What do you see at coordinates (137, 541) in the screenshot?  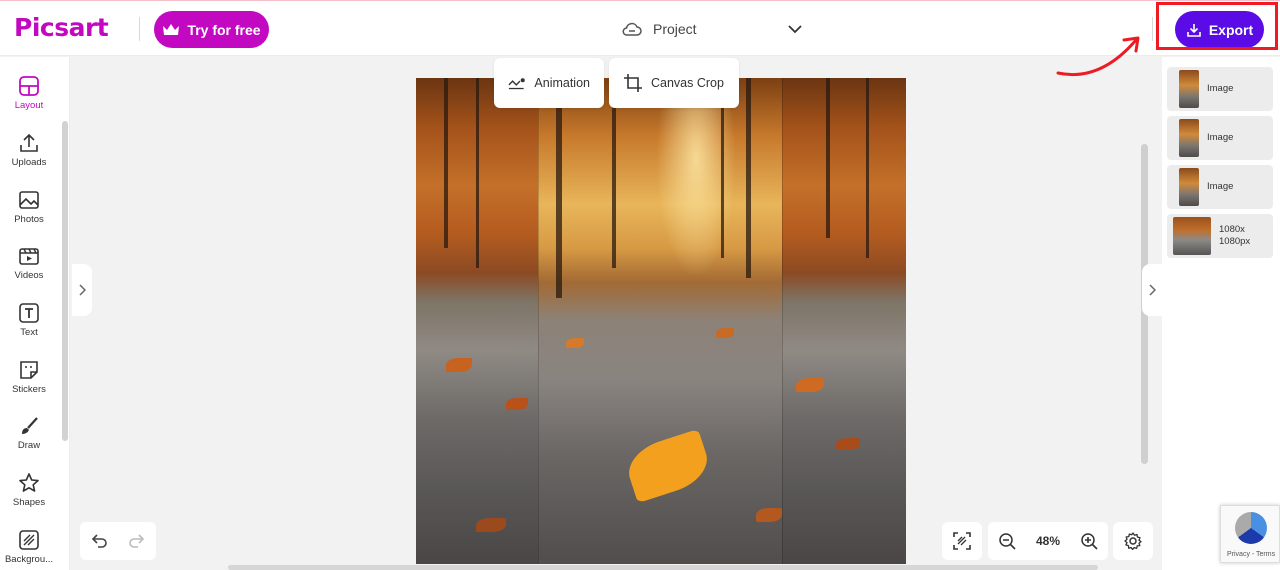 I see `redo-icon` at bounding box center [137, 541].